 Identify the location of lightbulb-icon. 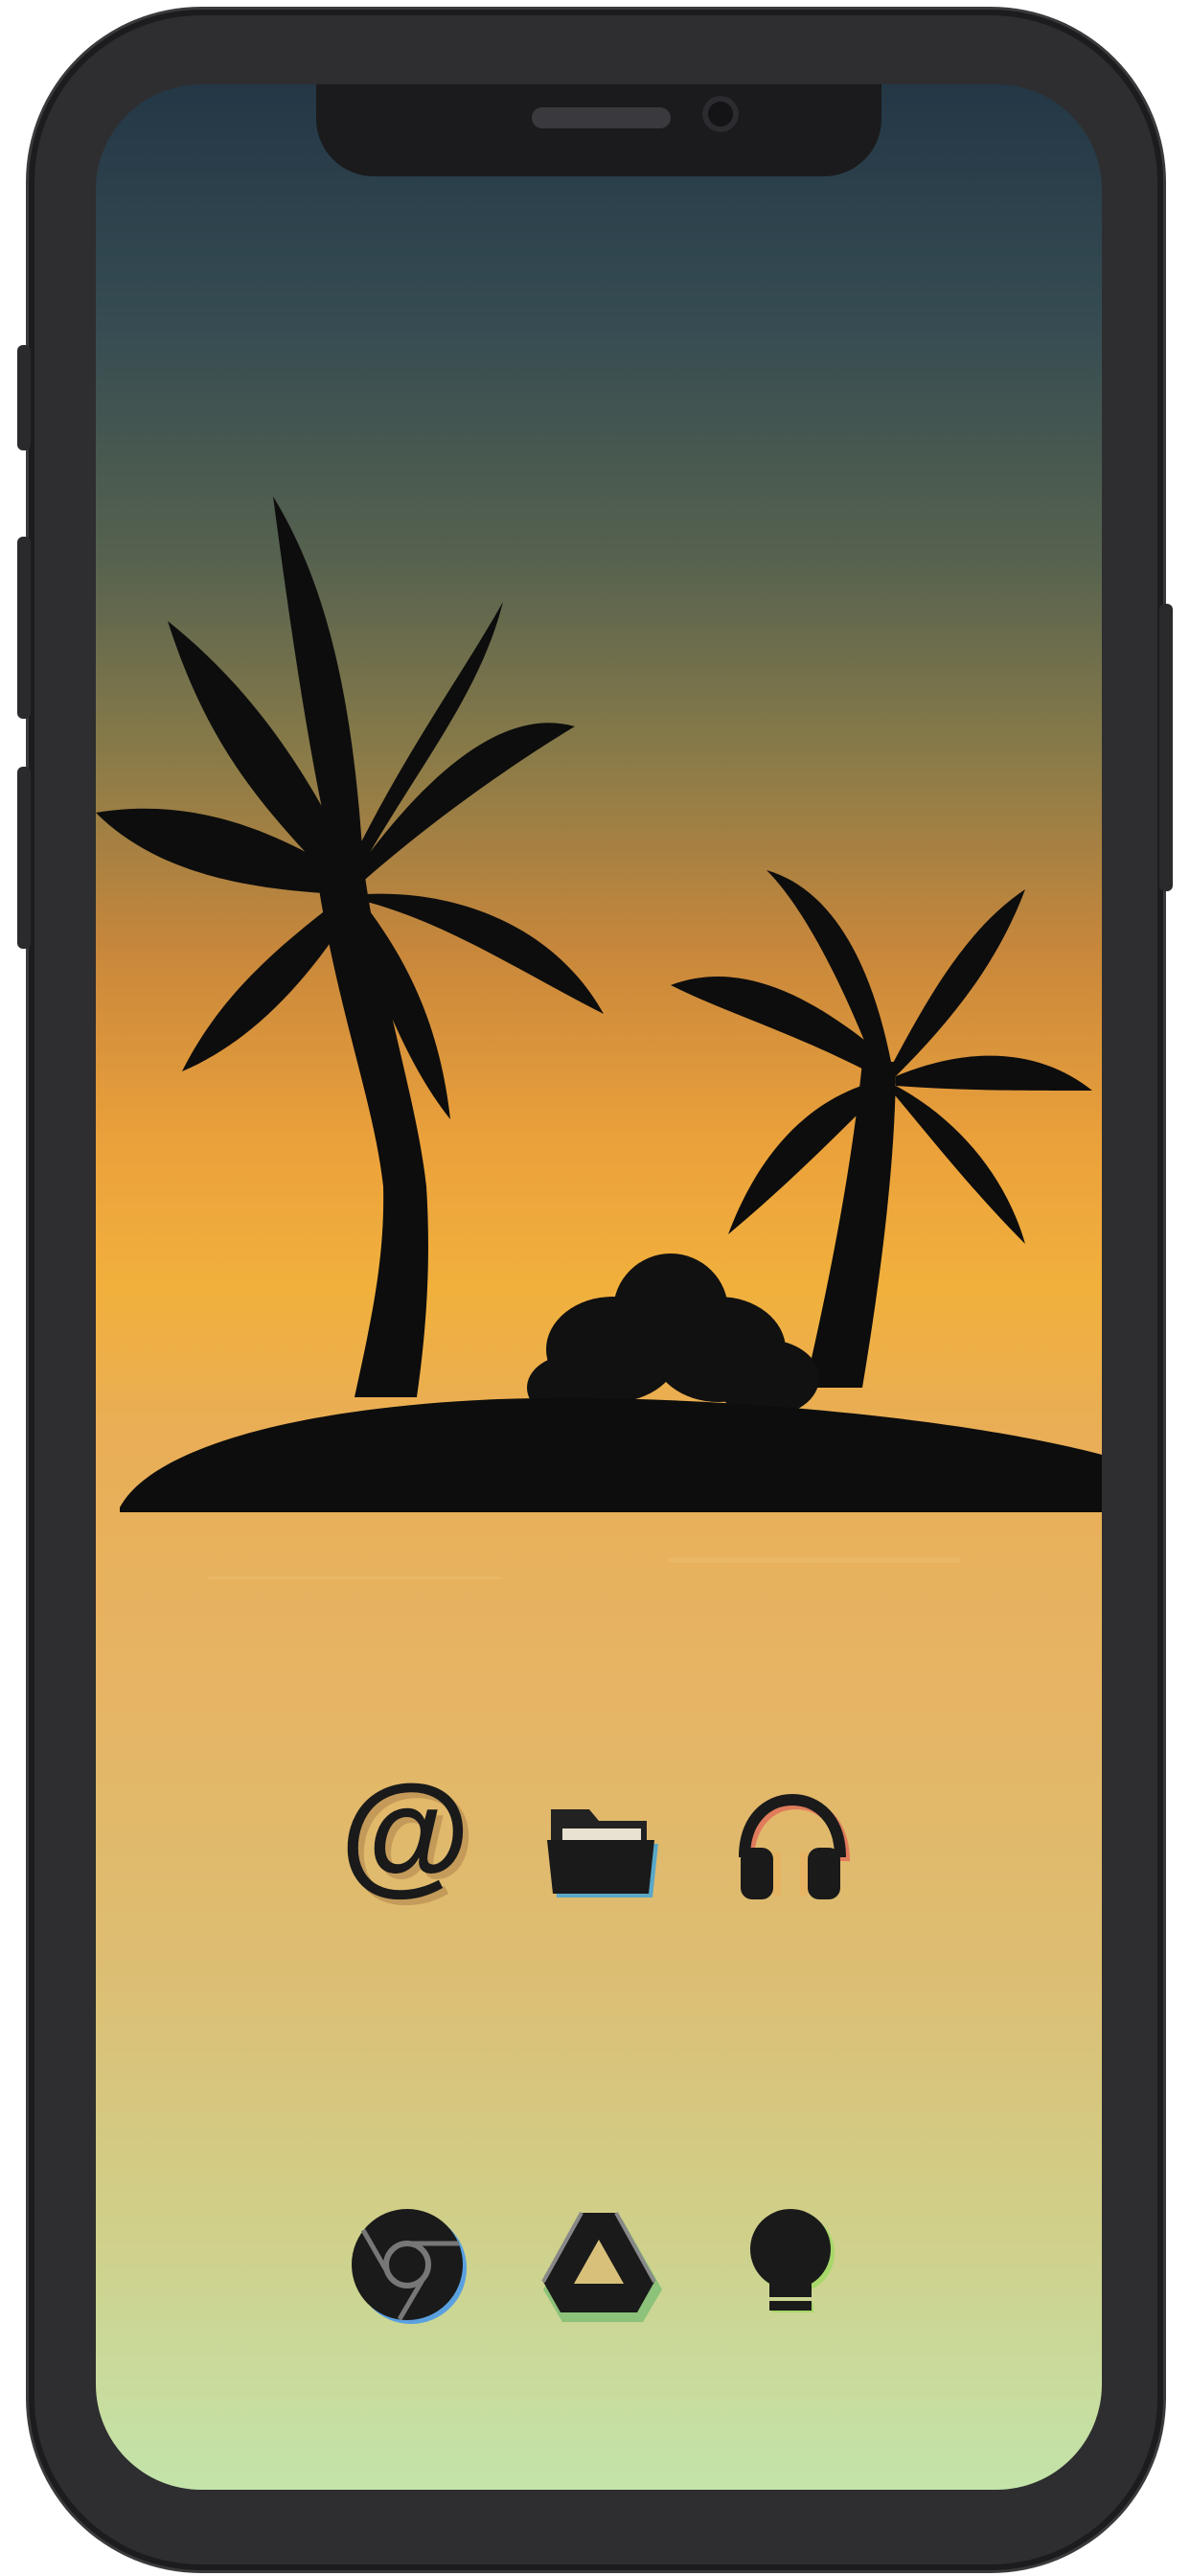
(793, 2260).